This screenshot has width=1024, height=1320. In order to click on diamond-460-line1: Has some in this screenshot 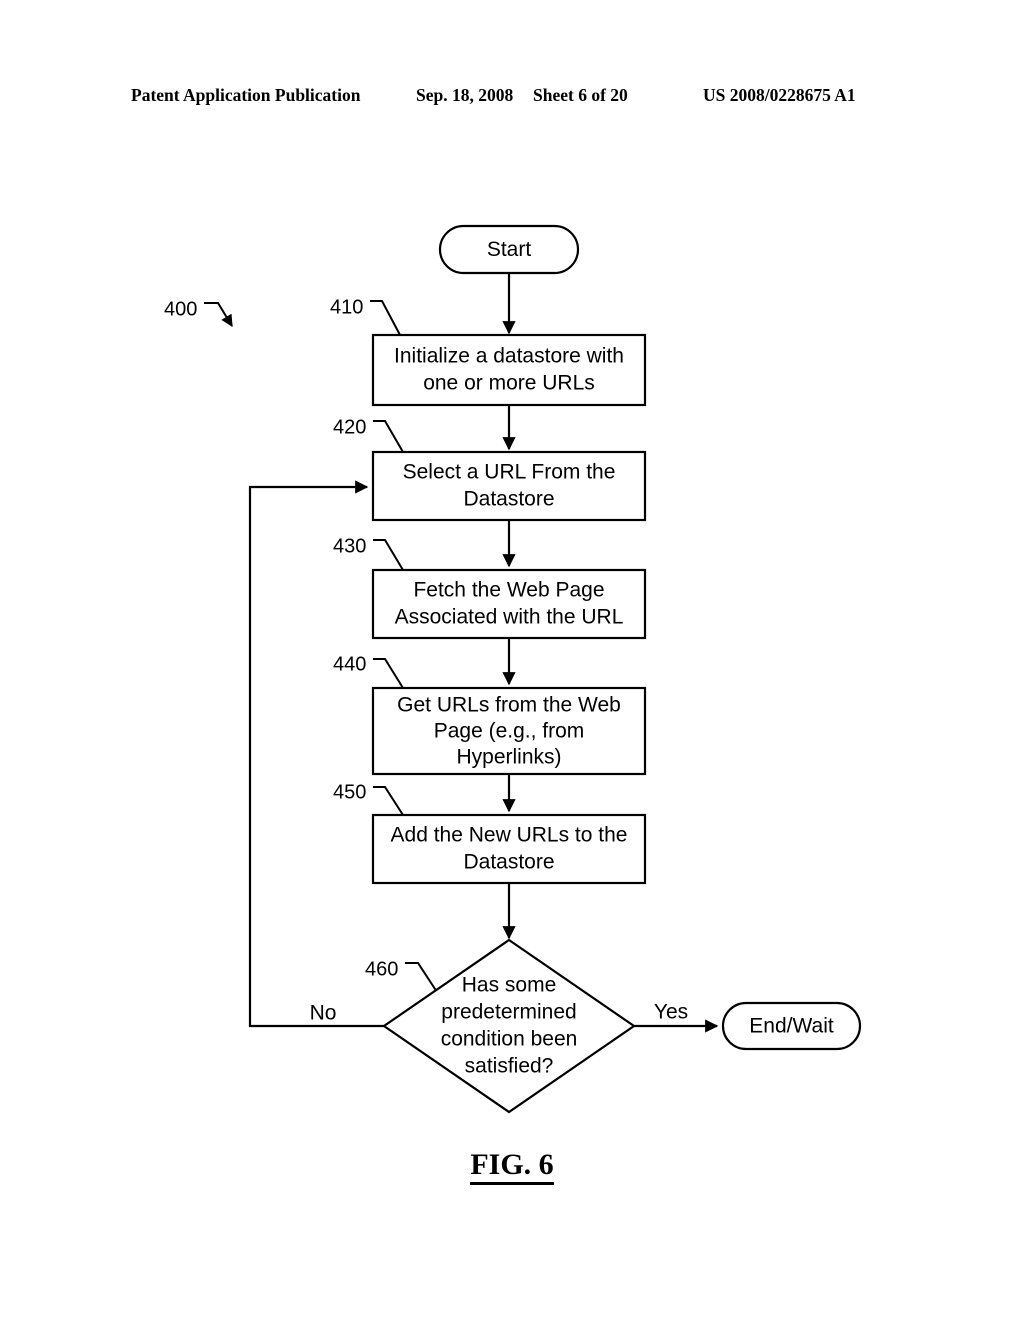, I will do `click(509, 985)`.